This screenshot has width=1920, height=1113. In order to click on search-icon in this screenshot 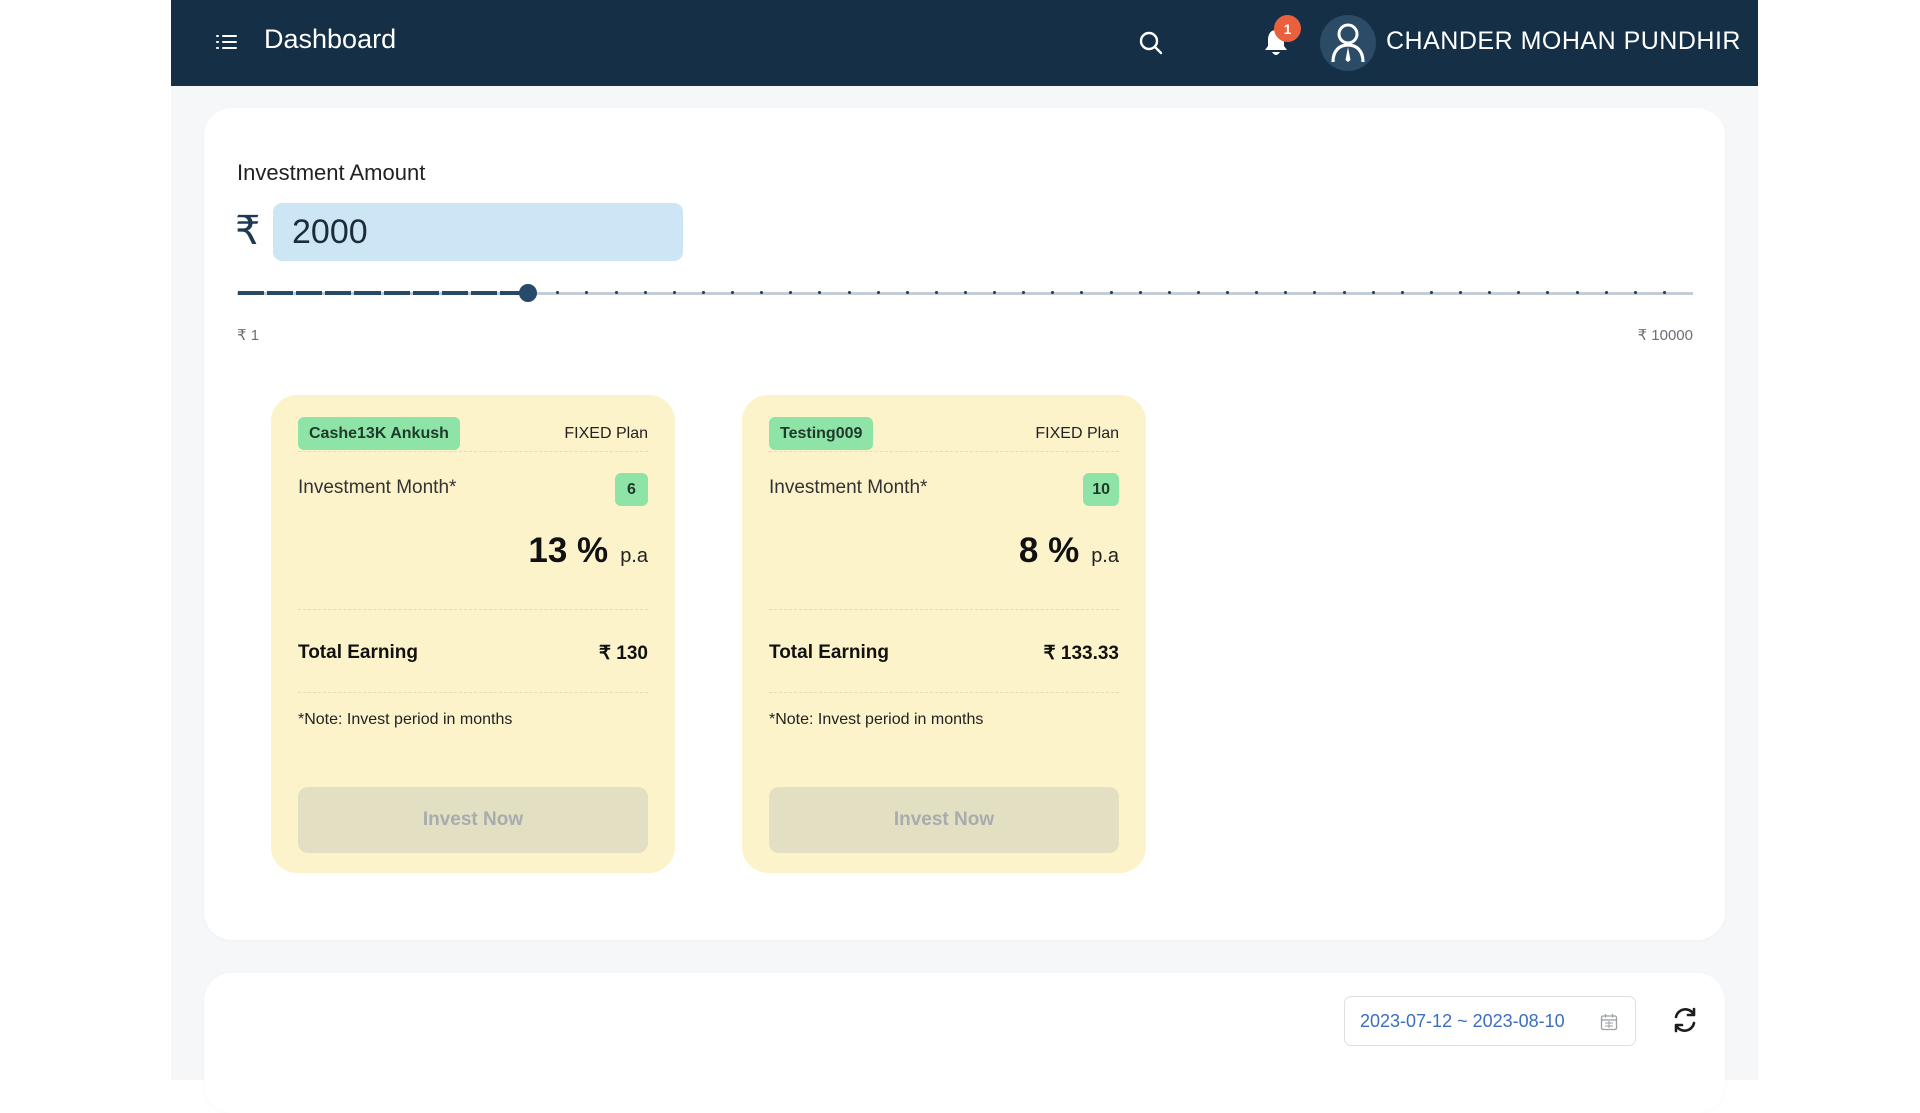, I will do `click(1151, 43)`.